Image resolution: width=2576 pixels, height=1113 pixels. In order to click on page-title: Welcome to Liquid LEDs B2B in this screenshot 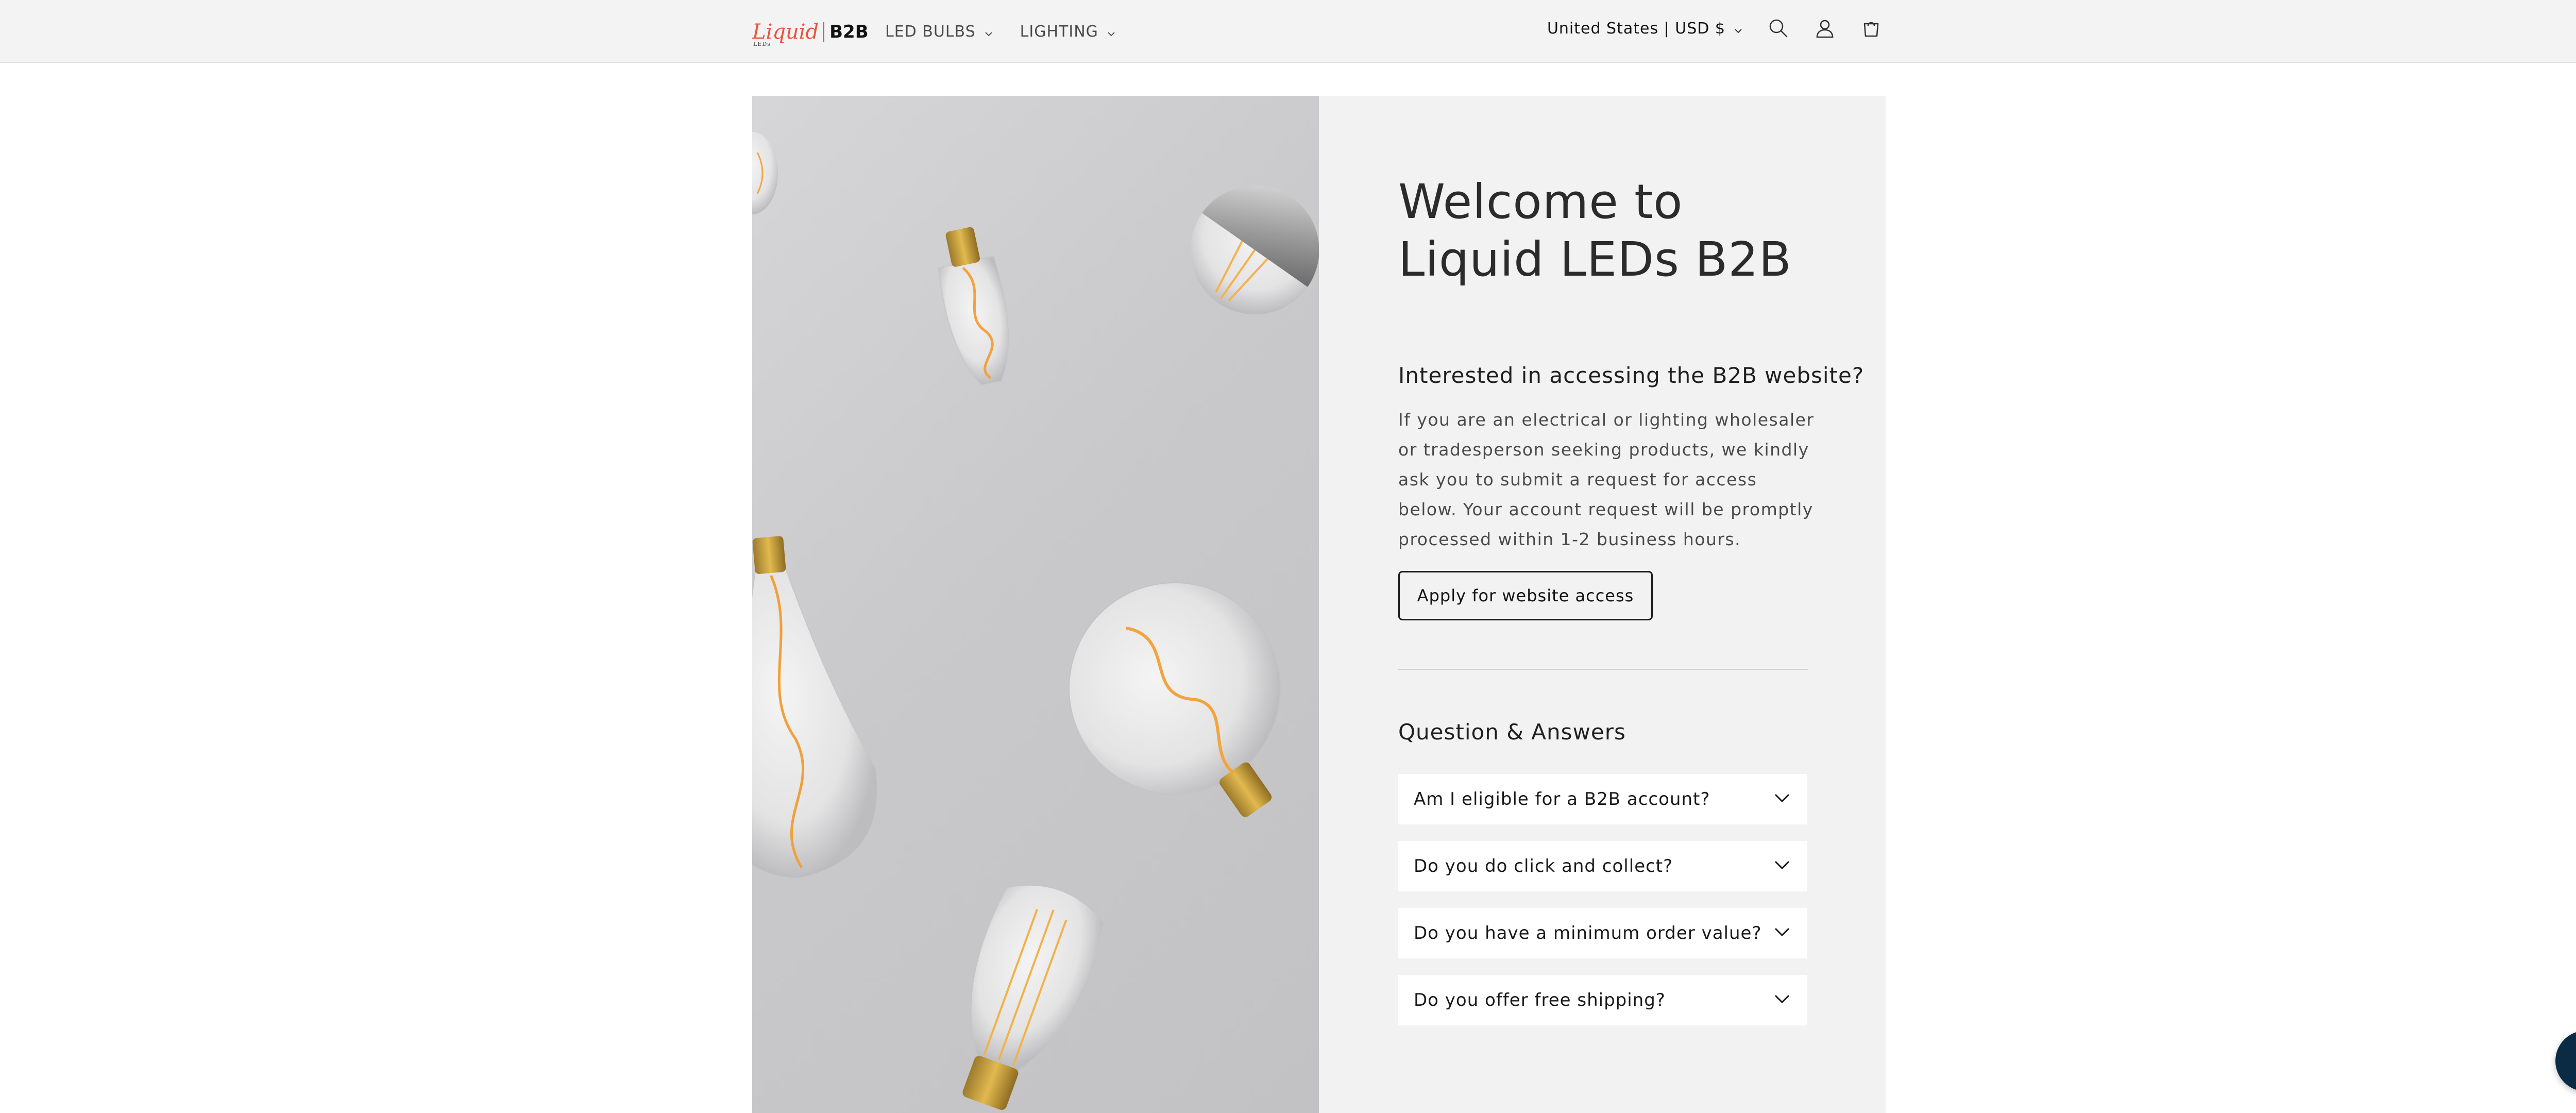, I will do `click(1595, 230)`.